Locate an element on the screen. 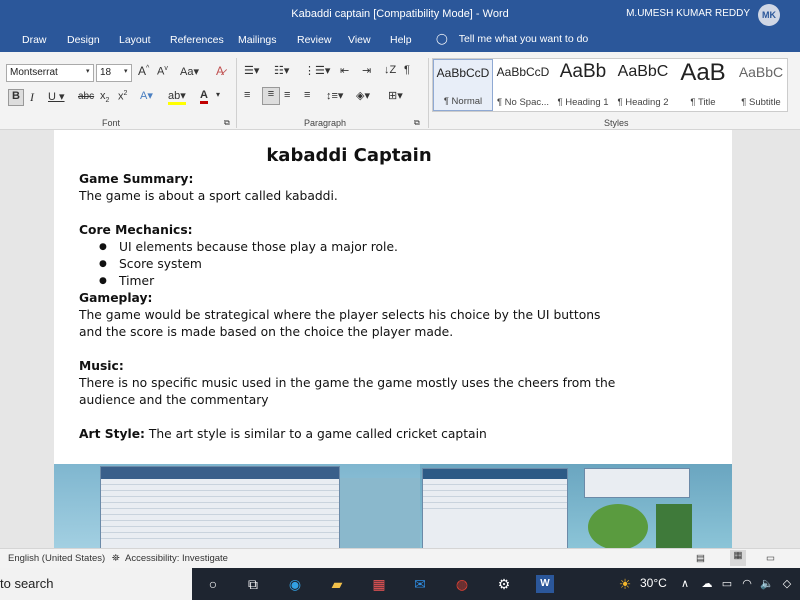  settings-gear-icon: ⚙ is located at coordinates (504, 584).